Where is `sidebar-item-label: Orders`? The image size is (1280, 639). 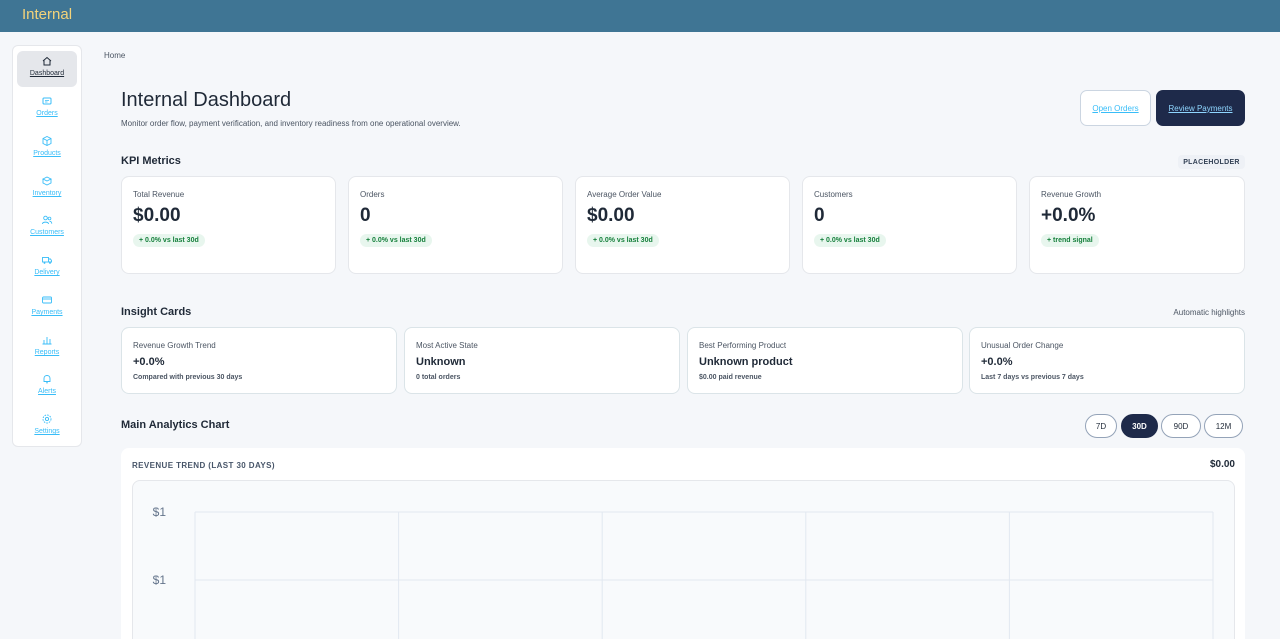 sidebar-item-label: Orders is located at coordinates (47, 113).